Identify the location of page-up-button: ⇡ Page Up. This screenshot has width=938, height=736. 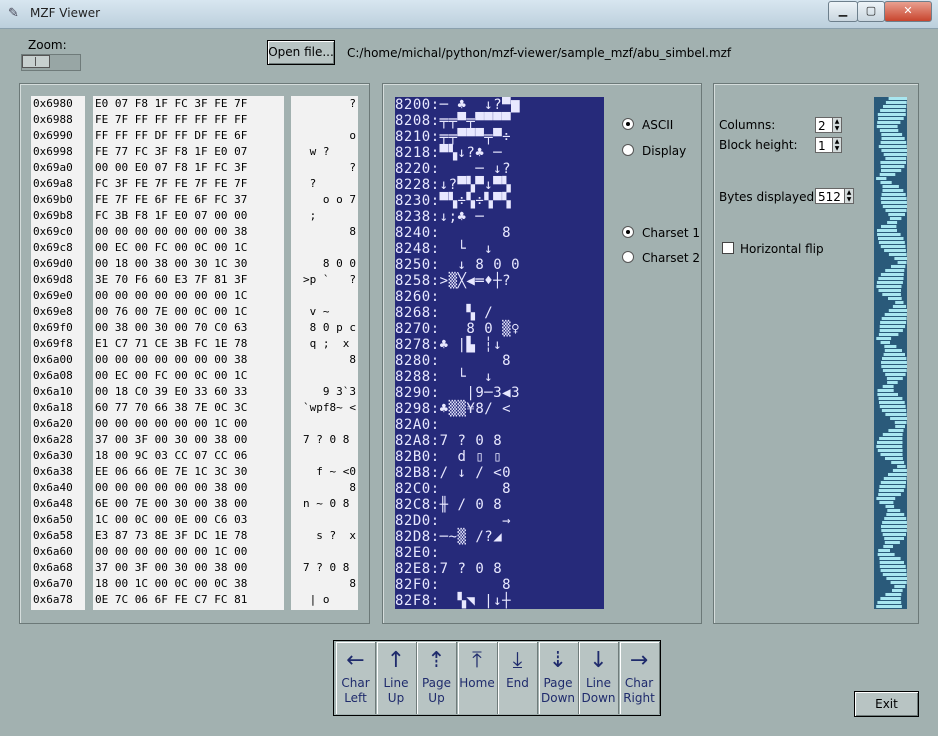
(437, 678).